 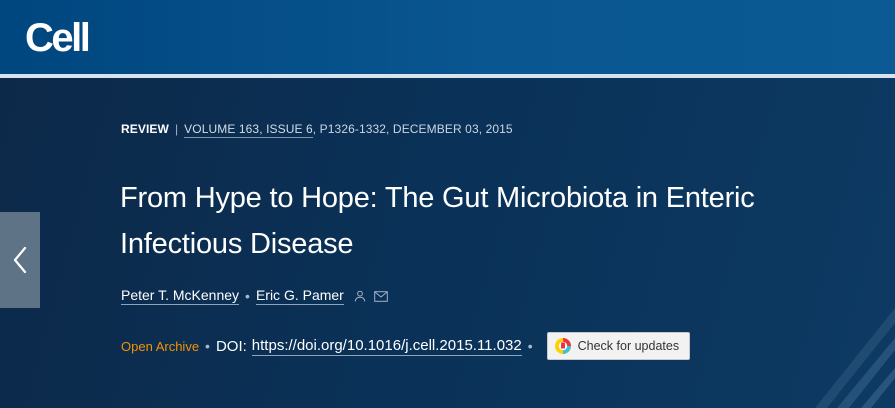 What do you see at coordinates (562, 346) in the screenshot?
I see `crossmark-icon` at bounding box center [562, 346].